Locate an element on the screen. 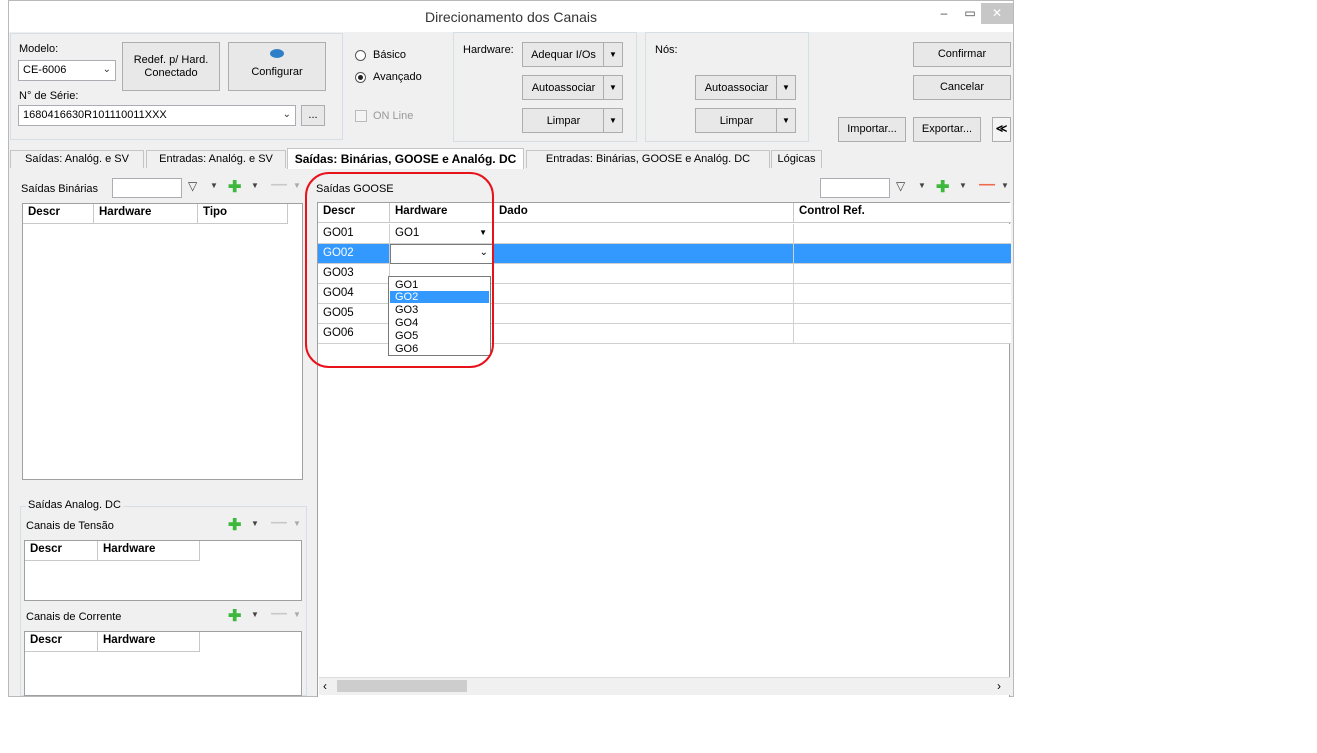 Image resolution: width=1317 pixels, height=753 pixels. hardware-logo-icon is located at coordinates (277, 53).